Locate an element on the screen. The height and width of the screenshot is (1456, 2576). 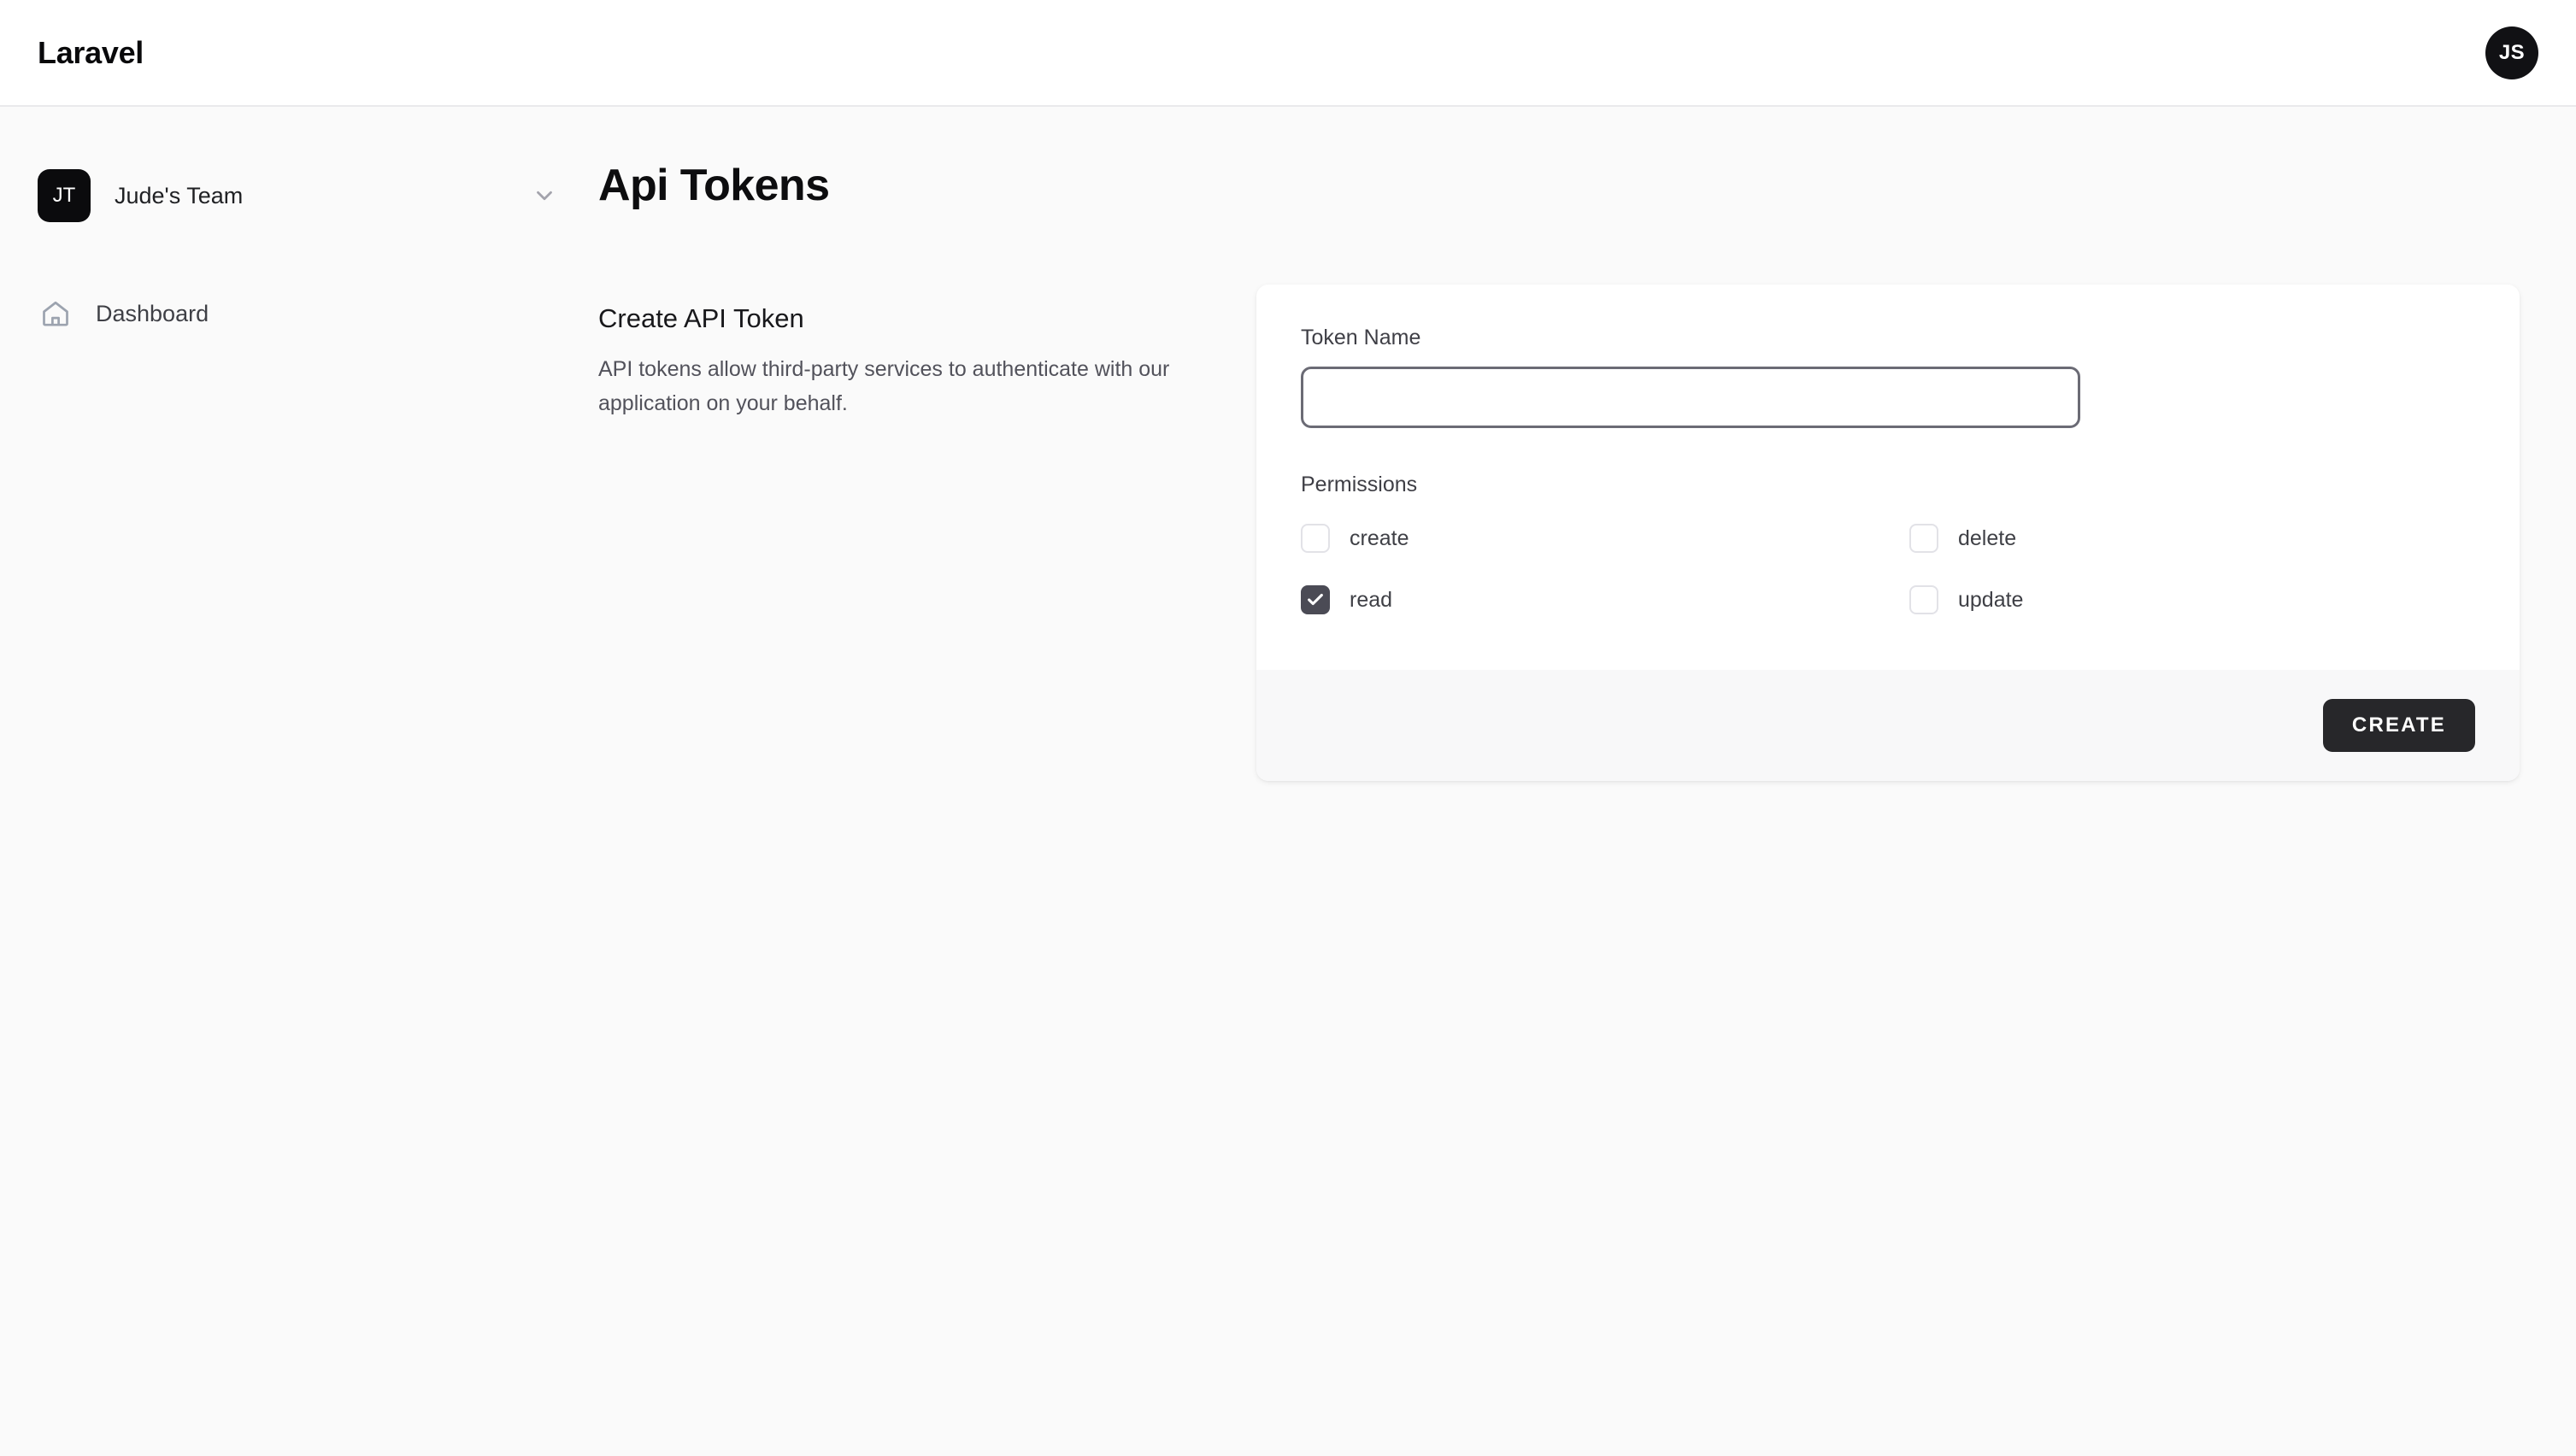
page-title: Api Tokens is located at coordinates (714, 186).